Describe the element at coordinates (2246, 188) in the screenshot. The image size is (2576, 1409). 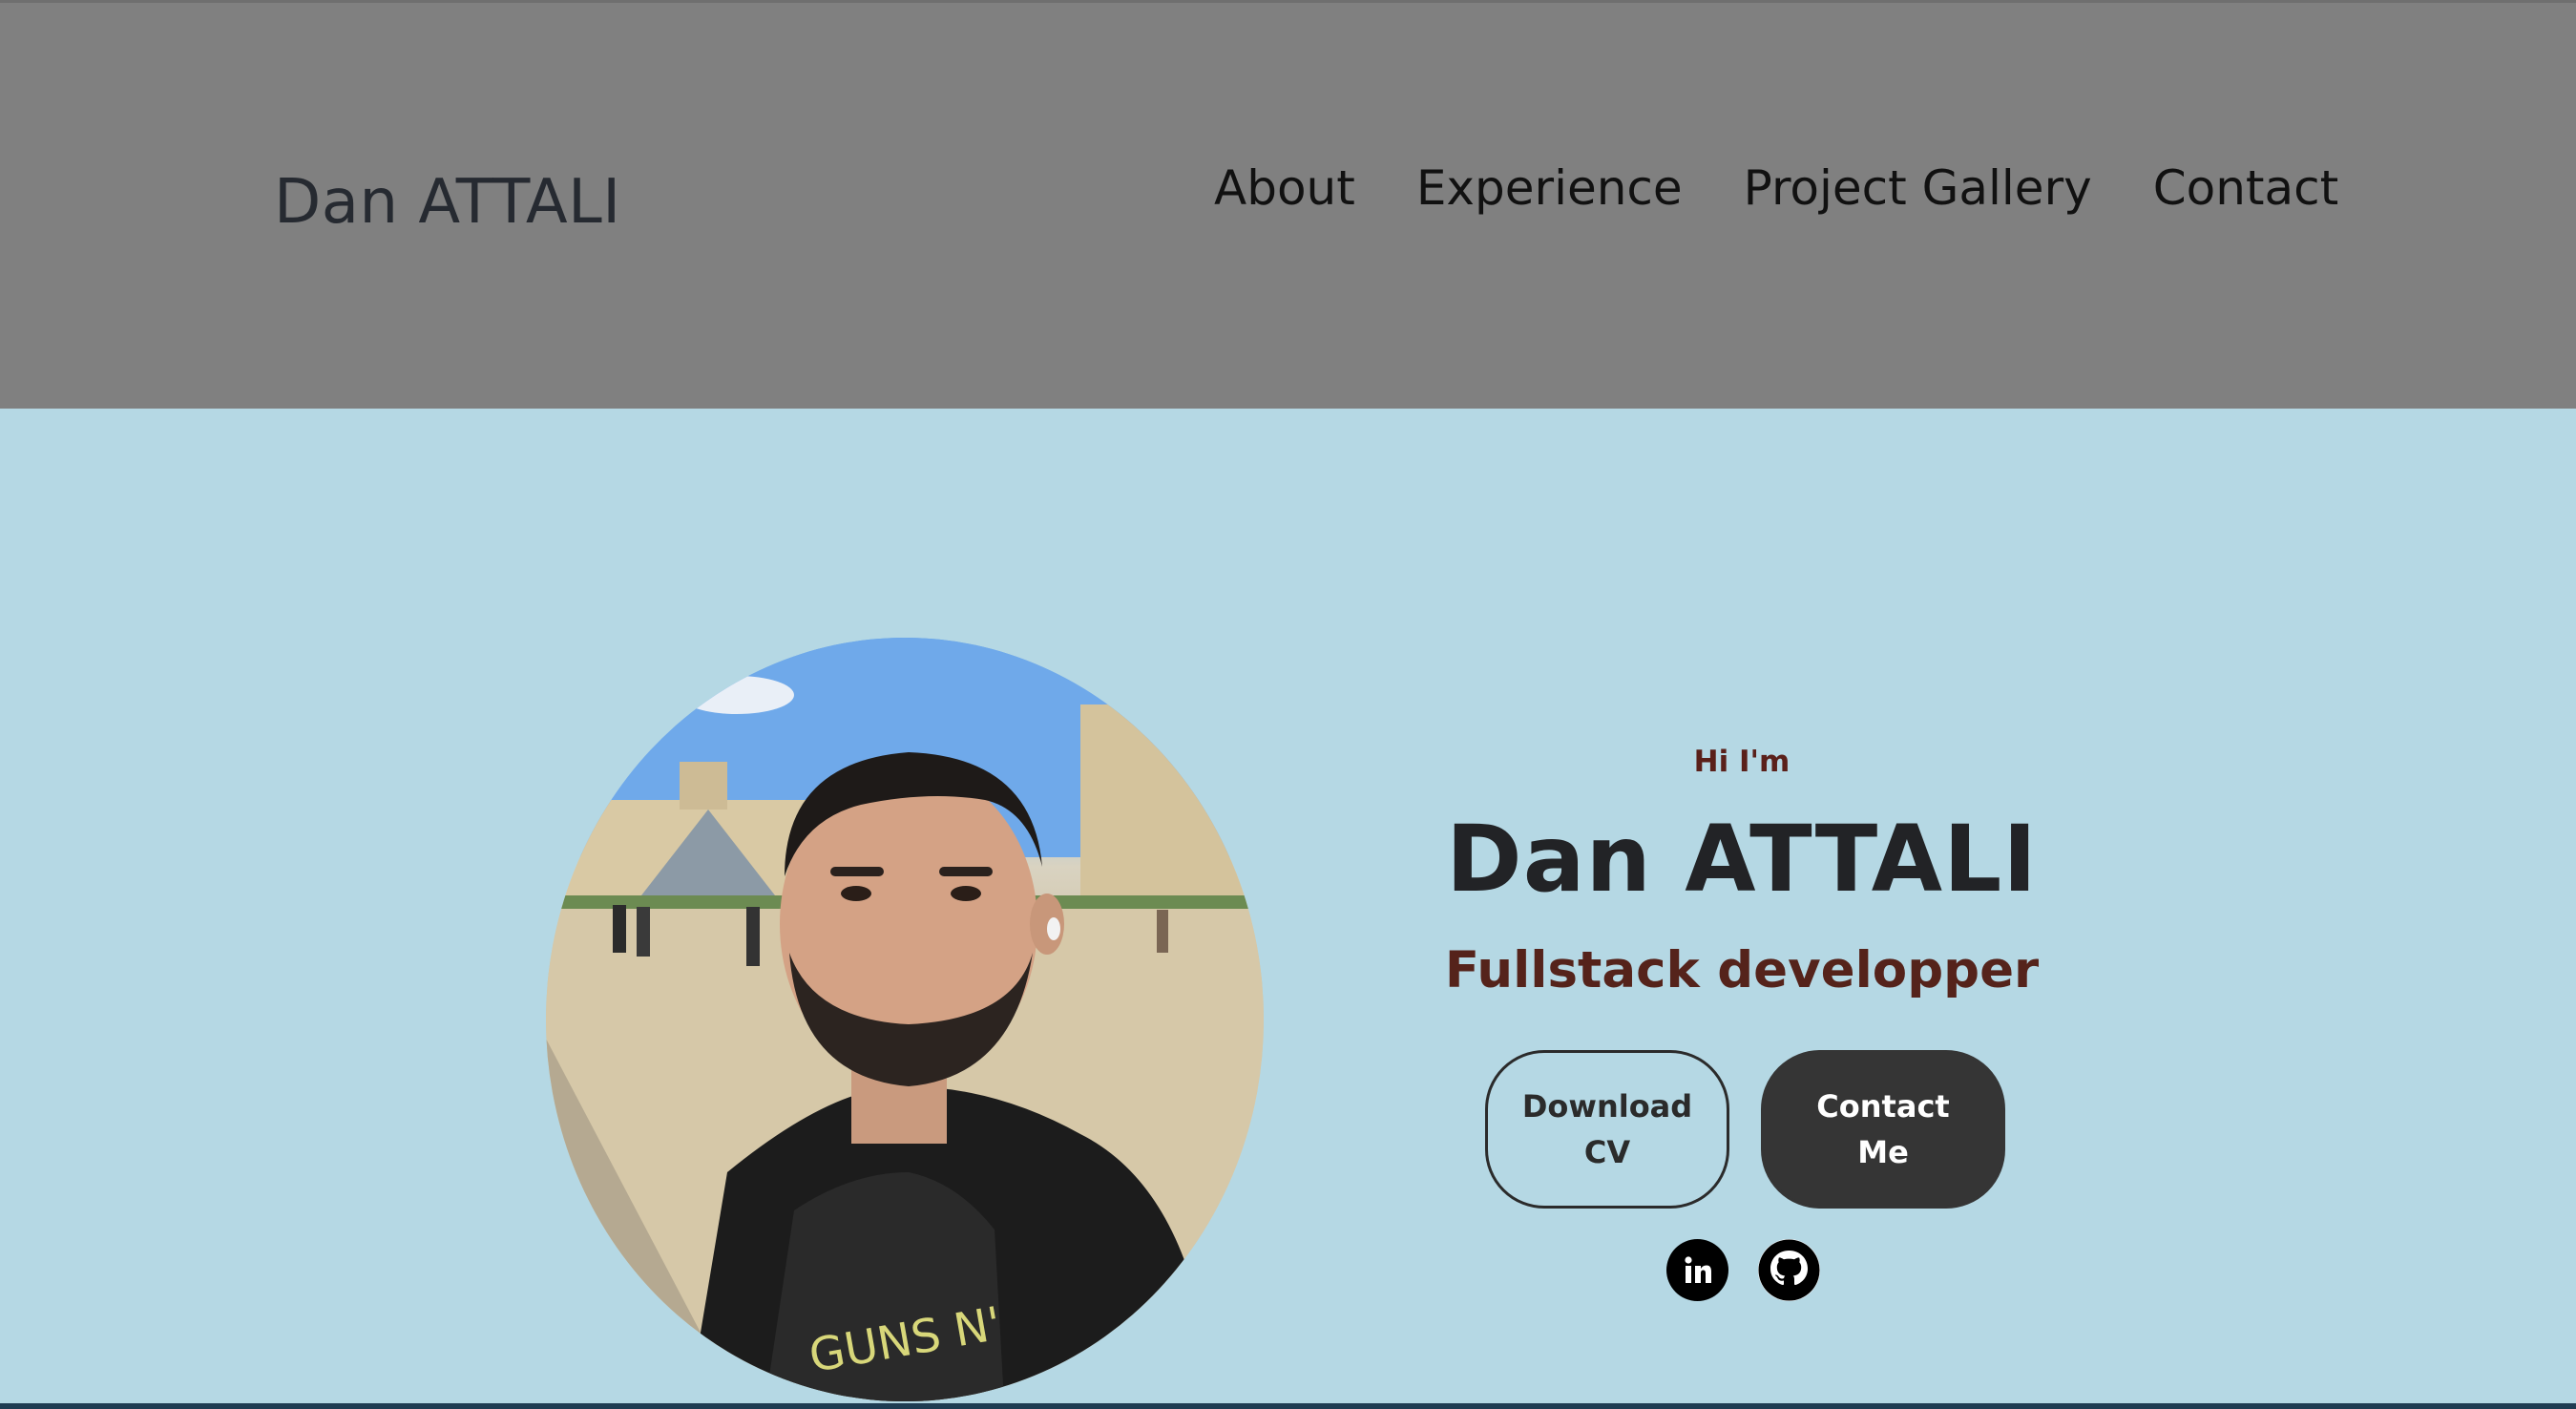
I see `nav-link-contact: Contact` at that location.